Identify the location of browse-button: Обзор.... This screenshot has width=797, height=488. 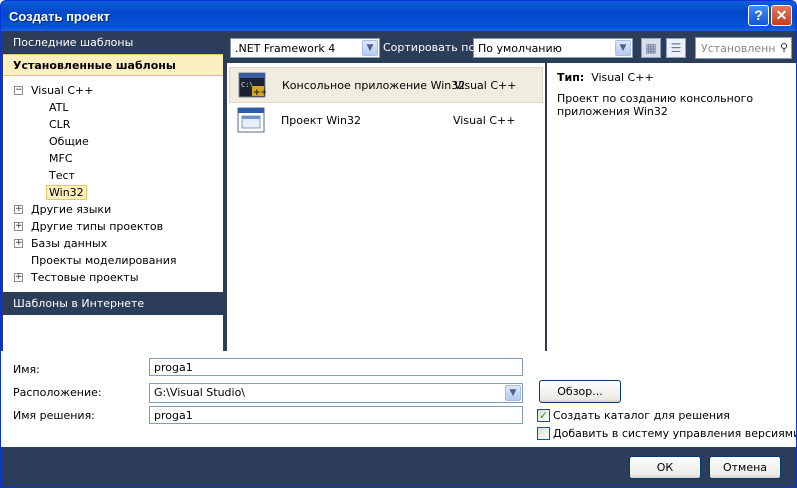
(580, 391).